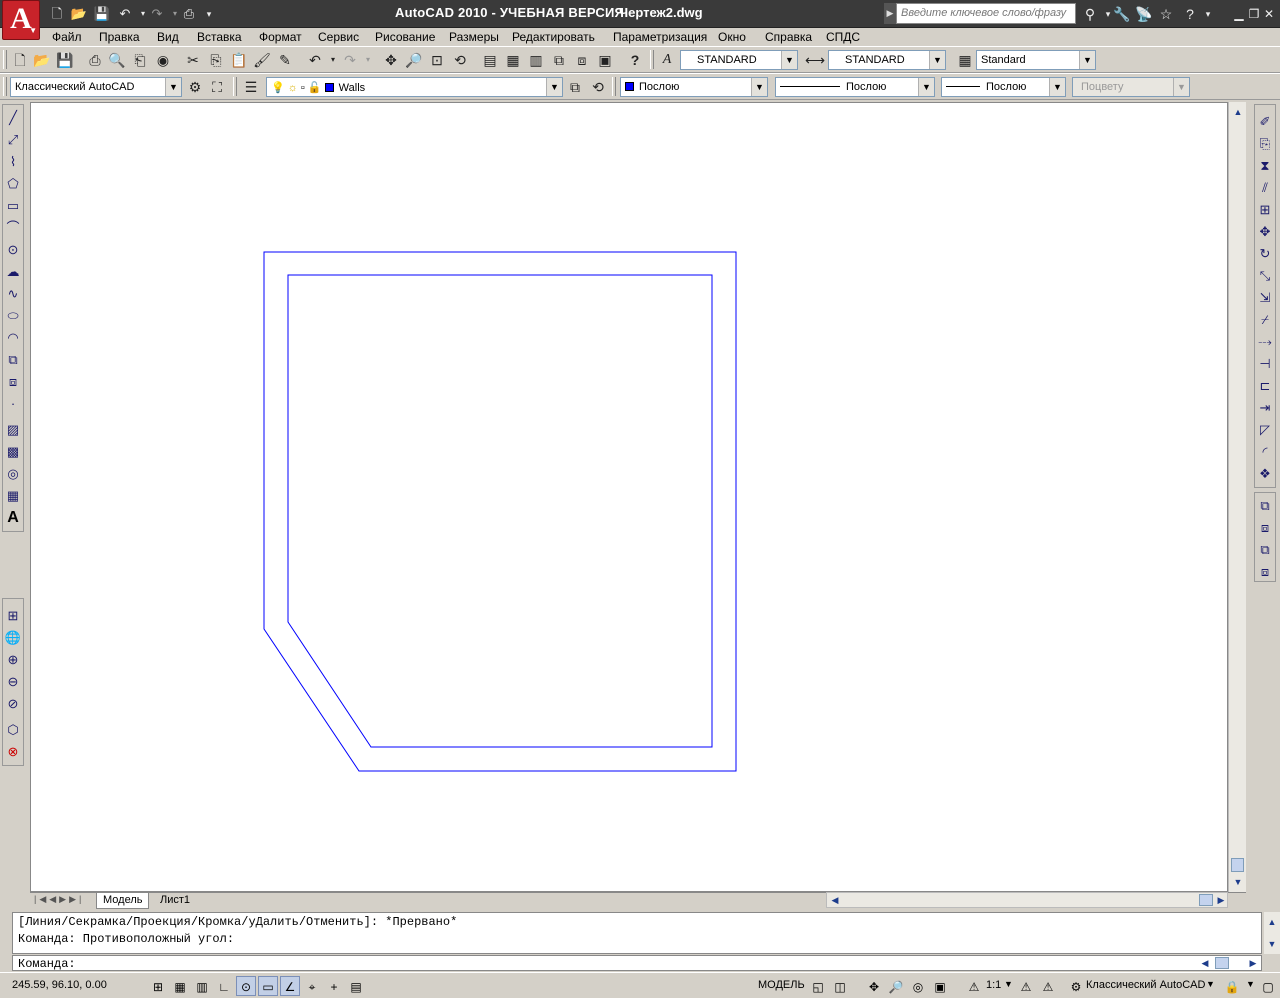 This screenshot has width=1280, height=998. What do you see at coordinates (818, 986) in the screenshot?
I see `model-layout-icon: ◱` at bounding box center [818, 986].